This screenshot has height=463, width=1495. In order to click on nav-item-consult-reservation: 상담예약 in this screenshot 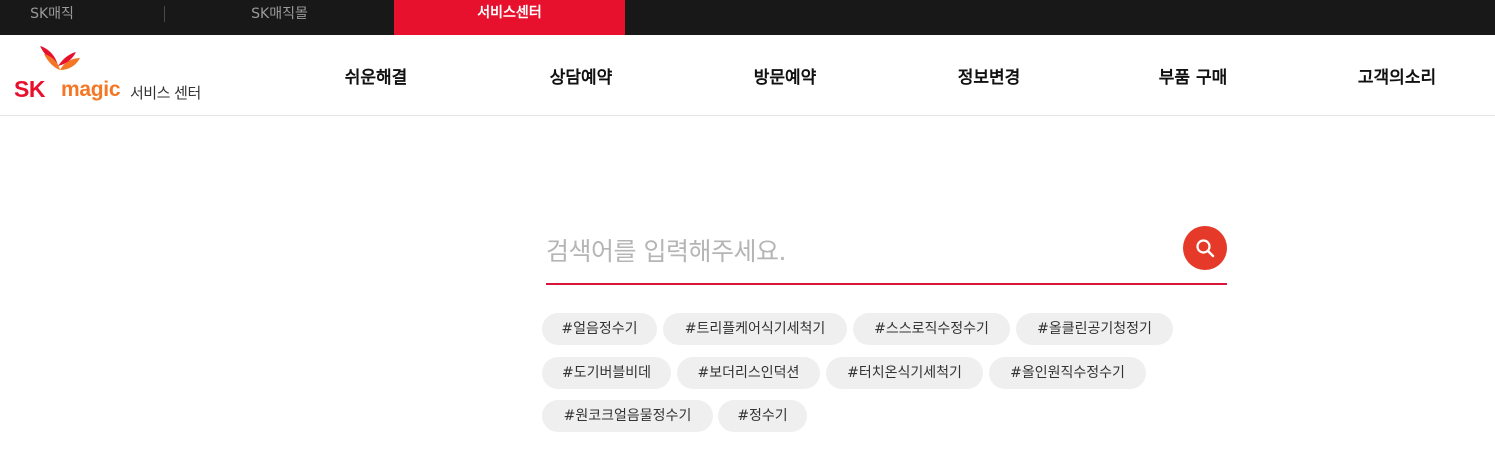, I will do `click(581, 75)`.